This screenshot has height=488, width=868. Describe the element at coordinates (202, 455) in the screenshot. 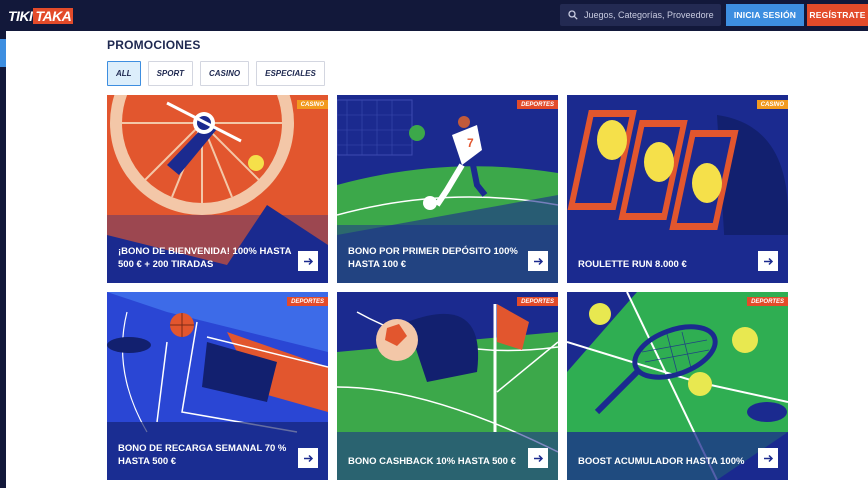

I see `promo-title: BONO DE RECARGA SEMANAL 70 % HASTA 500 €` at that location.